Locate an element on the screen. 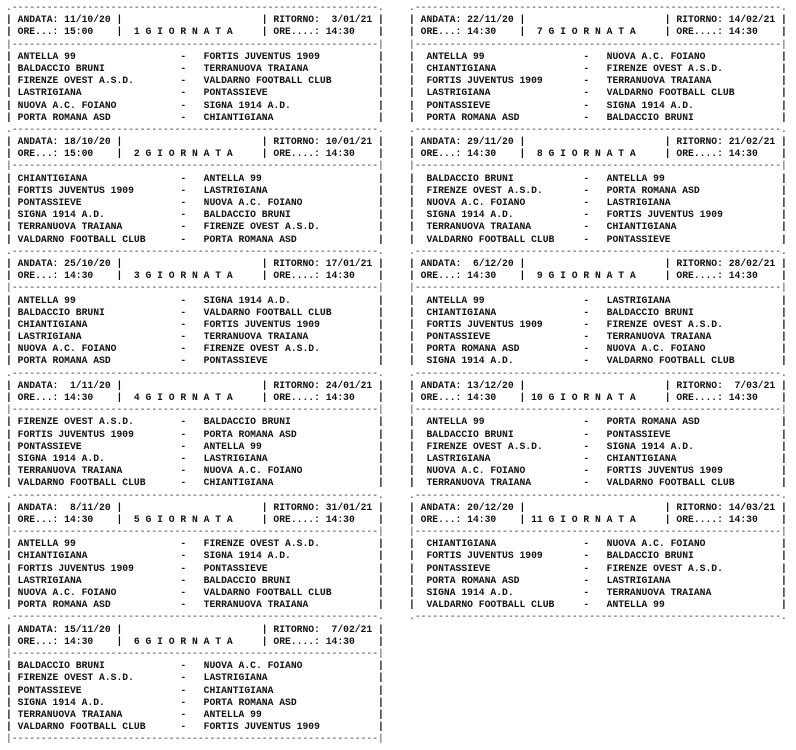  match-row: | CHIANTIGIANA - NUOVA A.C. FOIANO | is located at coordinates (598, 544).